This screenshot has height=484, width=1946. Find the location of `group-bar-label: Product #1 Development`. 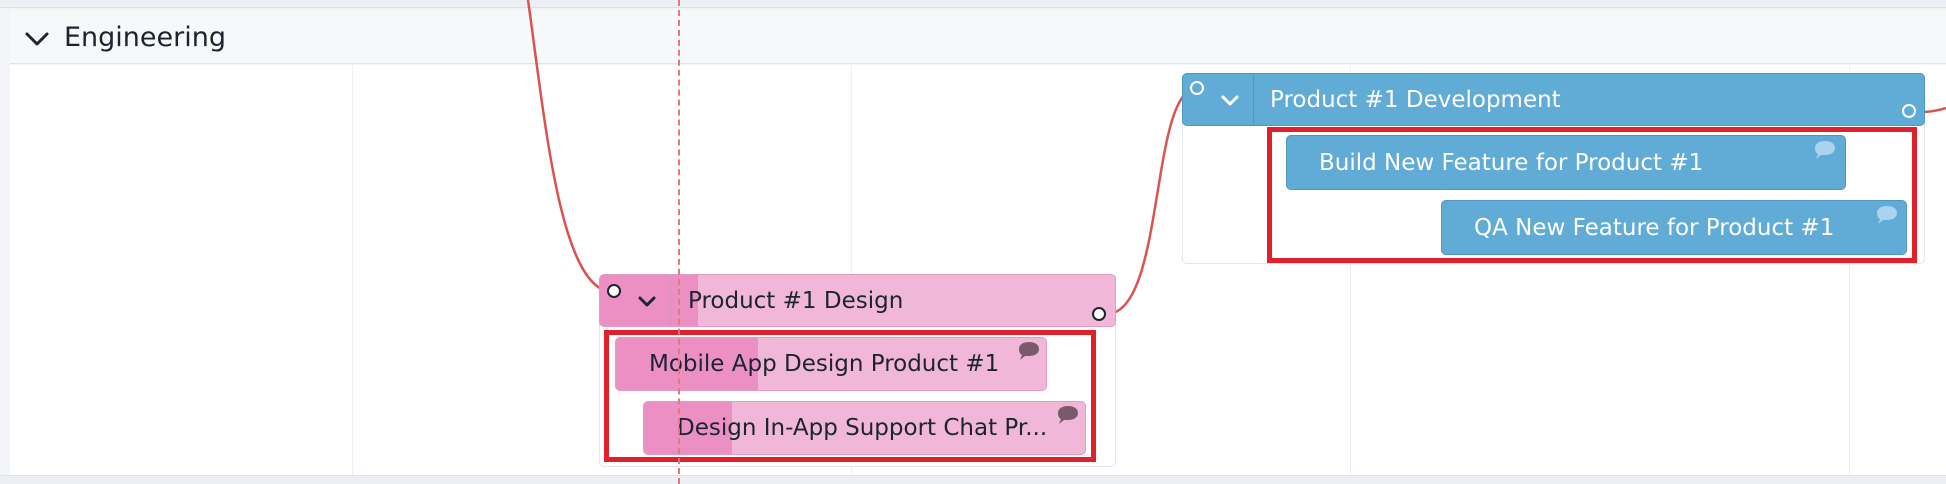

group-bar-label: Product #1 Development is located at coordinates (1415, 99).